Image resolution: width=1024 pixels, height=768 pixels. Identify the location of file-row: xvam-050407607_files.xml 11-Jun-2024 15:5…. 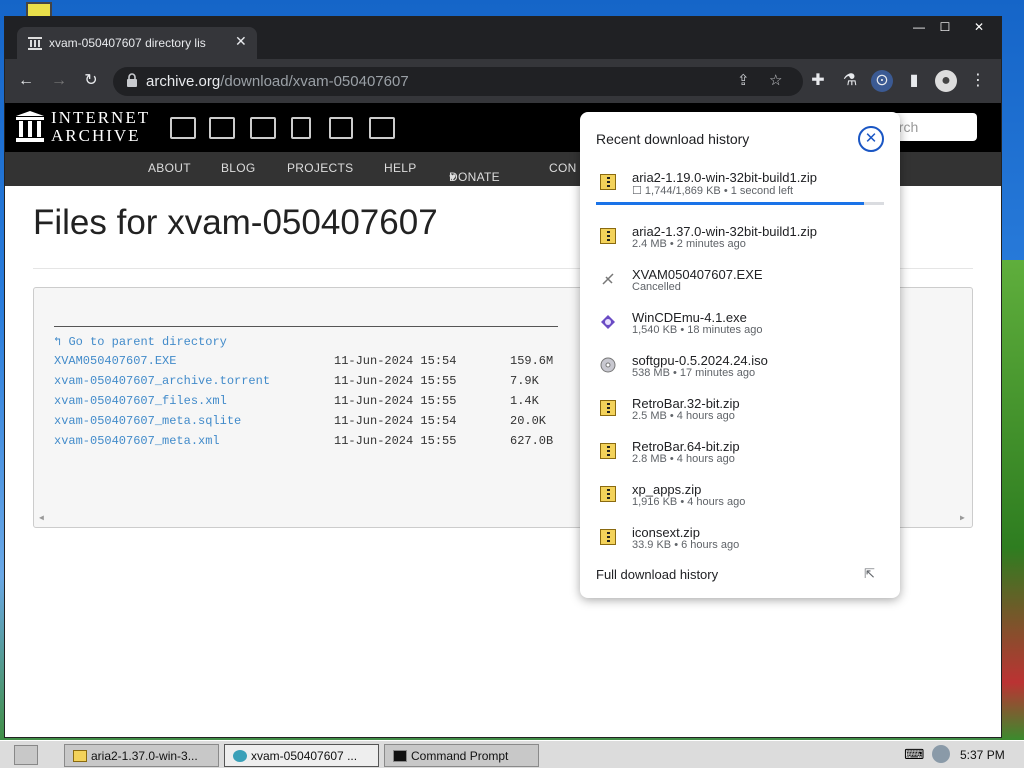
(314, 402).